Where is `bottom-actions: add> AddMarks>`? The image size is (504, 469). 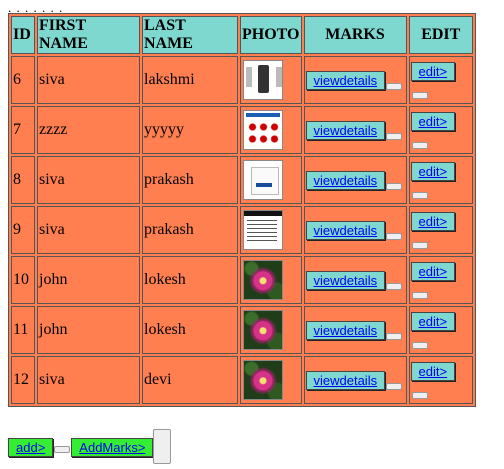 bottom-actions: add> AddMarks> is located at coordinates (90, 446).